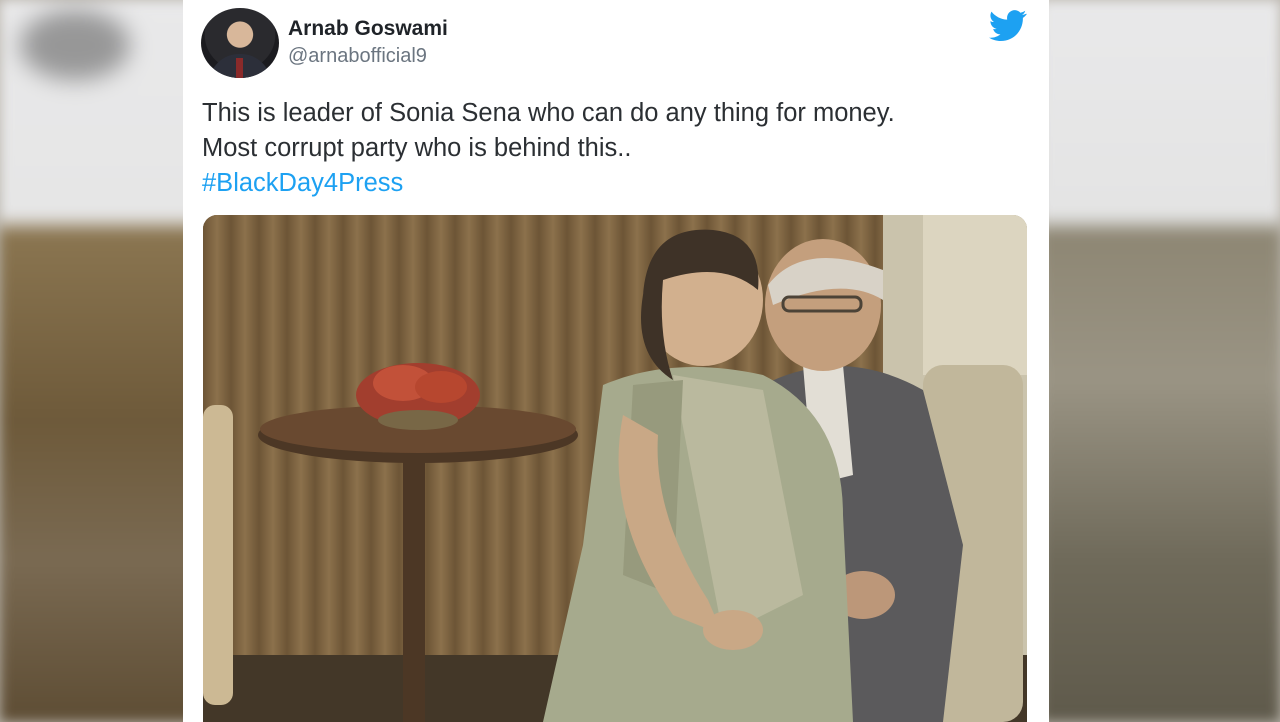 Image resolution: width=1280 pixels, height=722 pixels. Describe the element at coordinates (240, 43) in the screenshot. I see `author-avatar` at that location.